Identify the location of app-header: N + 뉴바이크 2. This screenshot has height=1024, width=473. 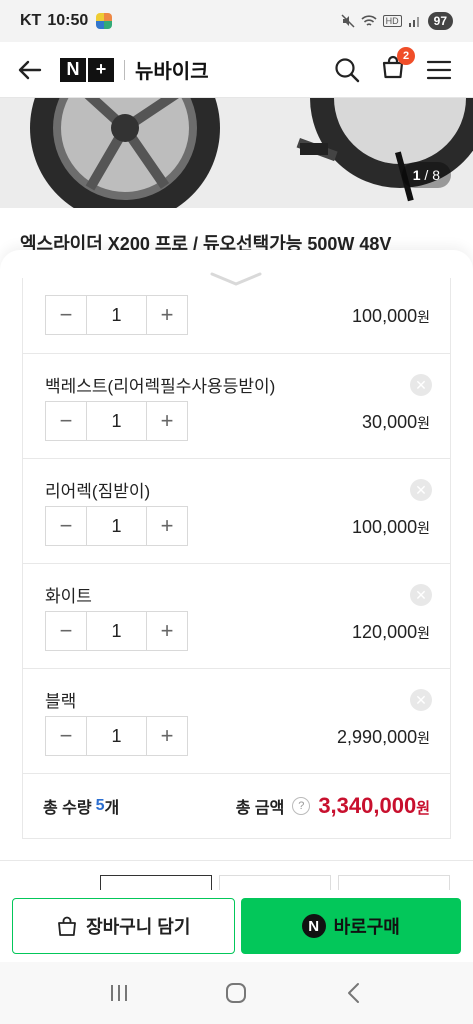
(236, 70).